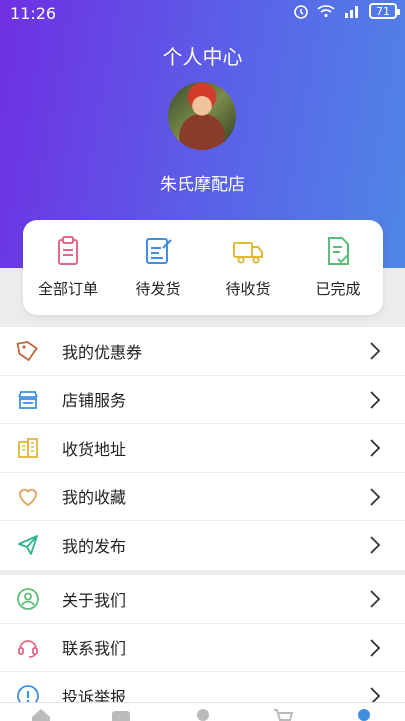 The width and height of the screenshot is (405, 721). Describe the element at coordinates (202, 599) in the screenshot. I see `menu-item-about-us: 关于我们` at that location.